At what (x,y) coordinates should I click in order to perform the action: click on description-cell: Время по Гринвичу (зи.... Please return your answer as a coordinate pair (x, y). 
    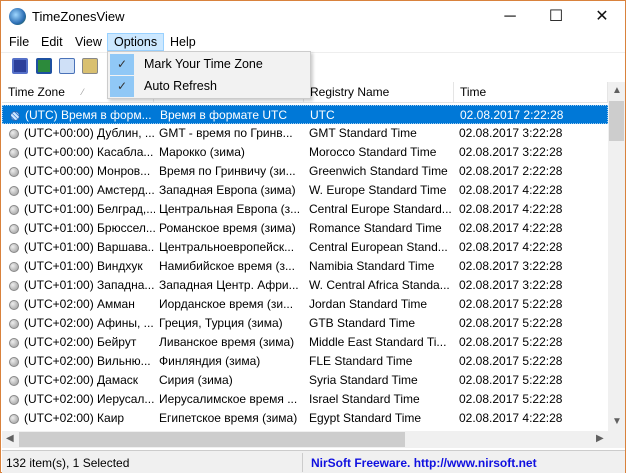
    Looking at the image, I should click on (227, 171).